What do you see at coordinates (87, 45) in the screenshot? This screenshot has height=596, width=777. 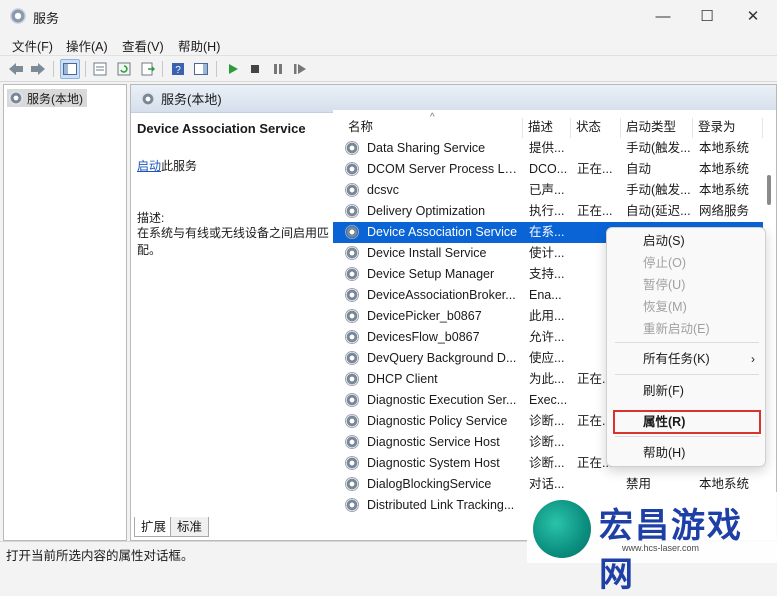 I see `menu-action: 操作(A)` at bounding box center [87, 45].